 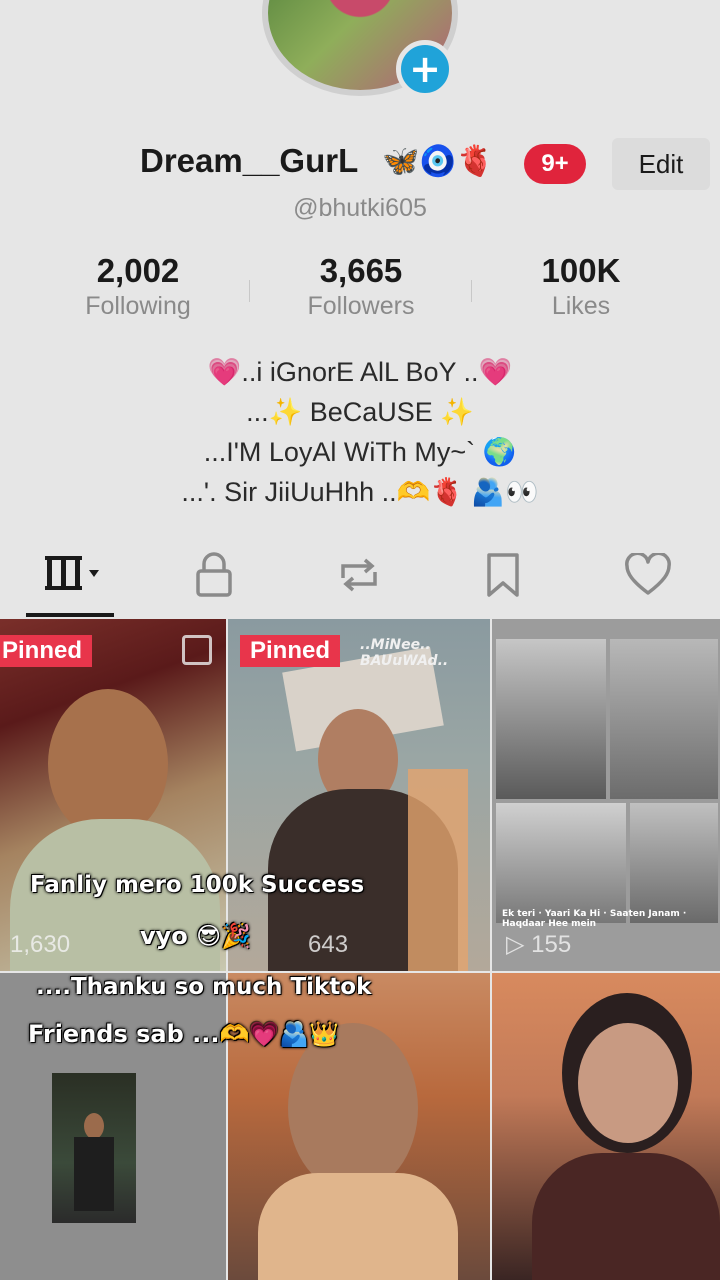 I want to click on stat-label: Following, so click(x=138, y=306).